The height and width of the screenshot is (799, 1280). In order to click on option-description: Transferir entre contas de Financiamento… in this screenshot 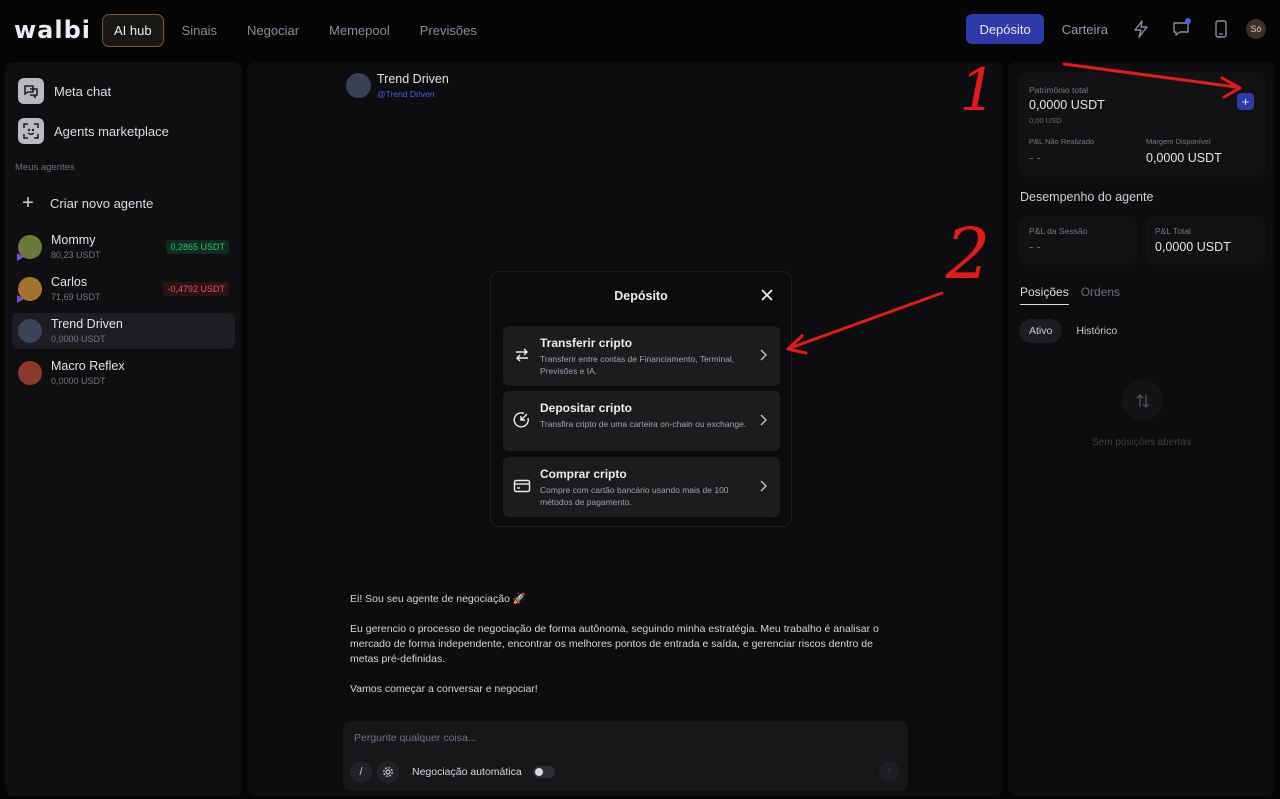, I will do `click(637, 365)`.